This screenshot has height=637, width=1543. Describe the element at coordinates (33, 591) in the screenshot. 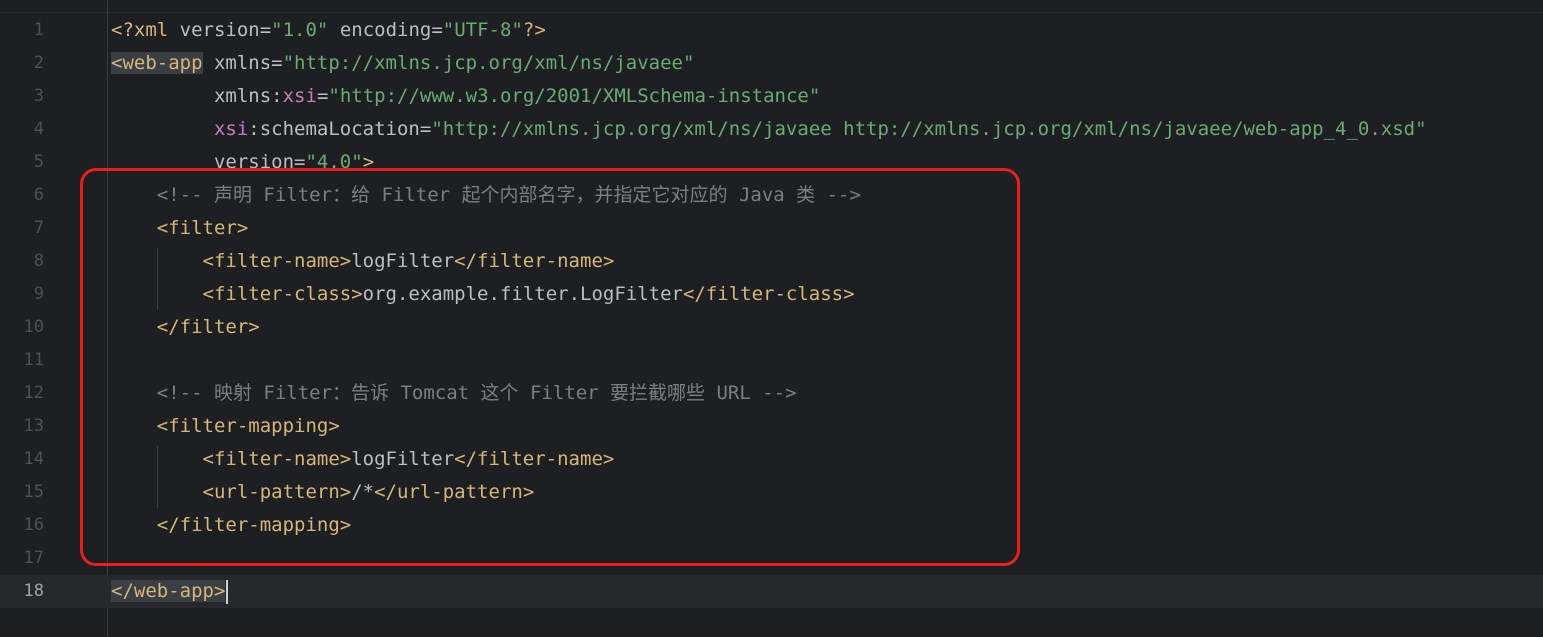

I see `line-number: 18` at that location.